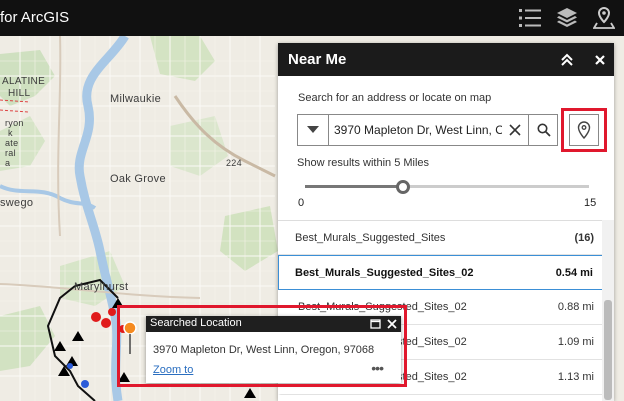 The image size is (624, 401). What do you see at coordinates (395, 98) in the screenshot?
I see `search-caption: Search for an address or locate on map` at bounding box center [395, 98].